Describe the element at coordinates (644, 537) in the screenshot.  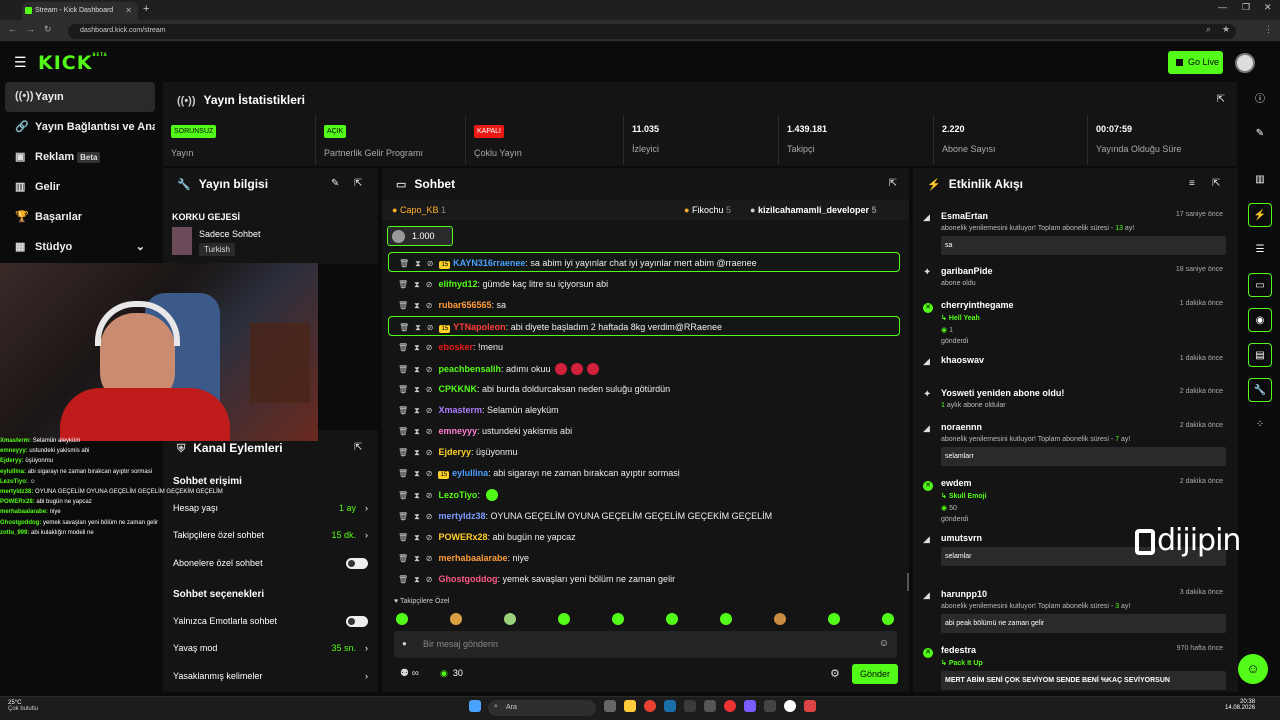
I see `chat-message: 🗑 ⧗ ⊘ POWERx28: abi bugün ne yapcaz` at that location.